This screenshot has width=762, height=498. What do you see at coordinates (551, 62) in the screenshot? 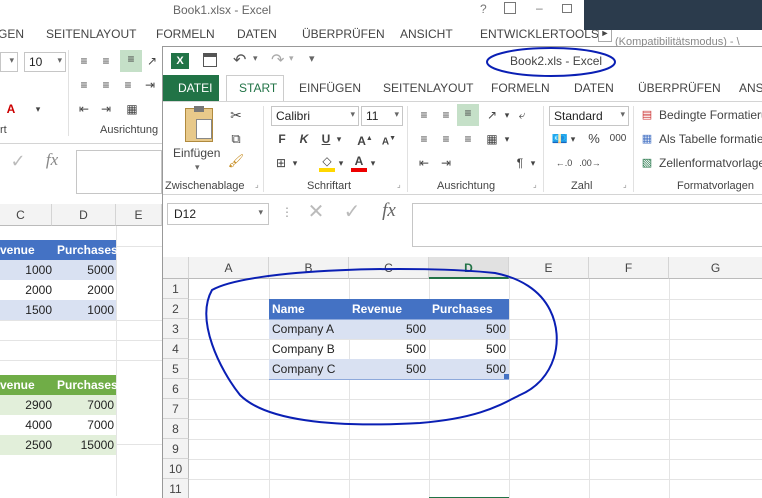
I see `title-circle-annotation` at bounding box center [551, 62].